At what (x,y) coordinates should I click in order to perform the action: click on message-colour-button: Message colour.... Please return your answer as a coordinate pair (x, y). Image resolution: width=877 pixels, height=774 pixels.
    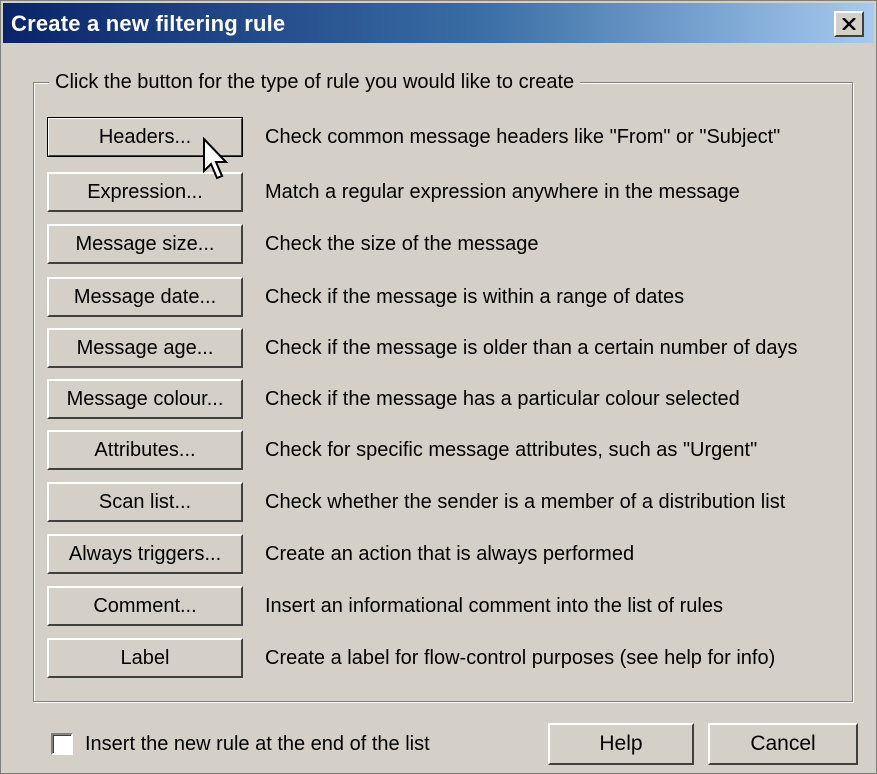
    Looking at the image, I should click on (145, 399).